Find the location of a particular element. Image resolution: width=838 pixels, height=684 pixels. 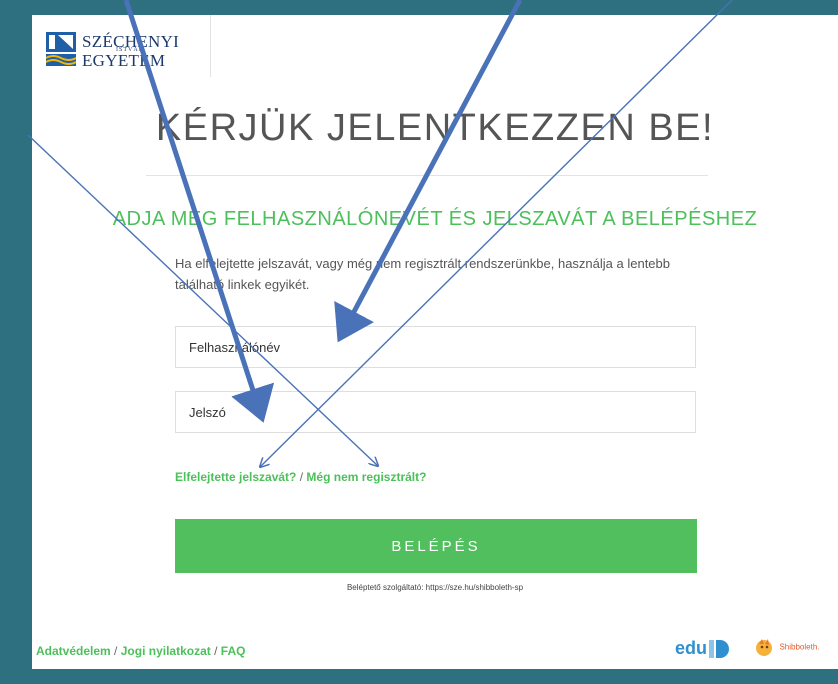

arrow-to-password-field is located at coordinates (199, 211).